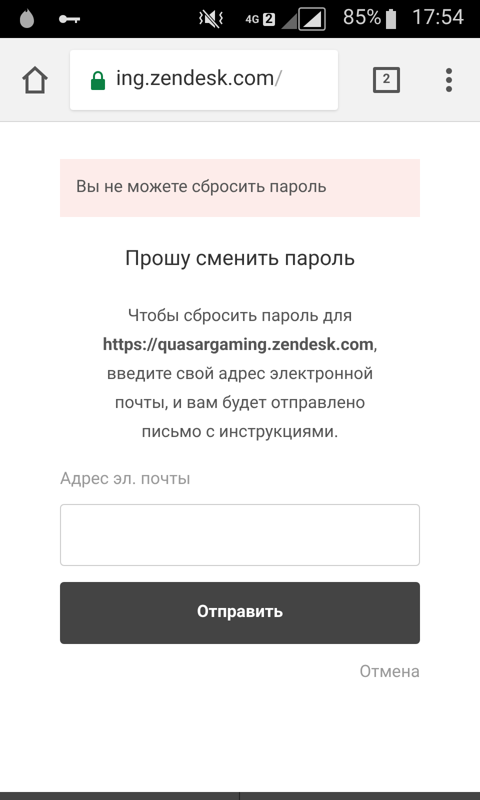  Describe the element at coordinates (438, 18) in the screenshot. I see `clock: 17:54` at that location.